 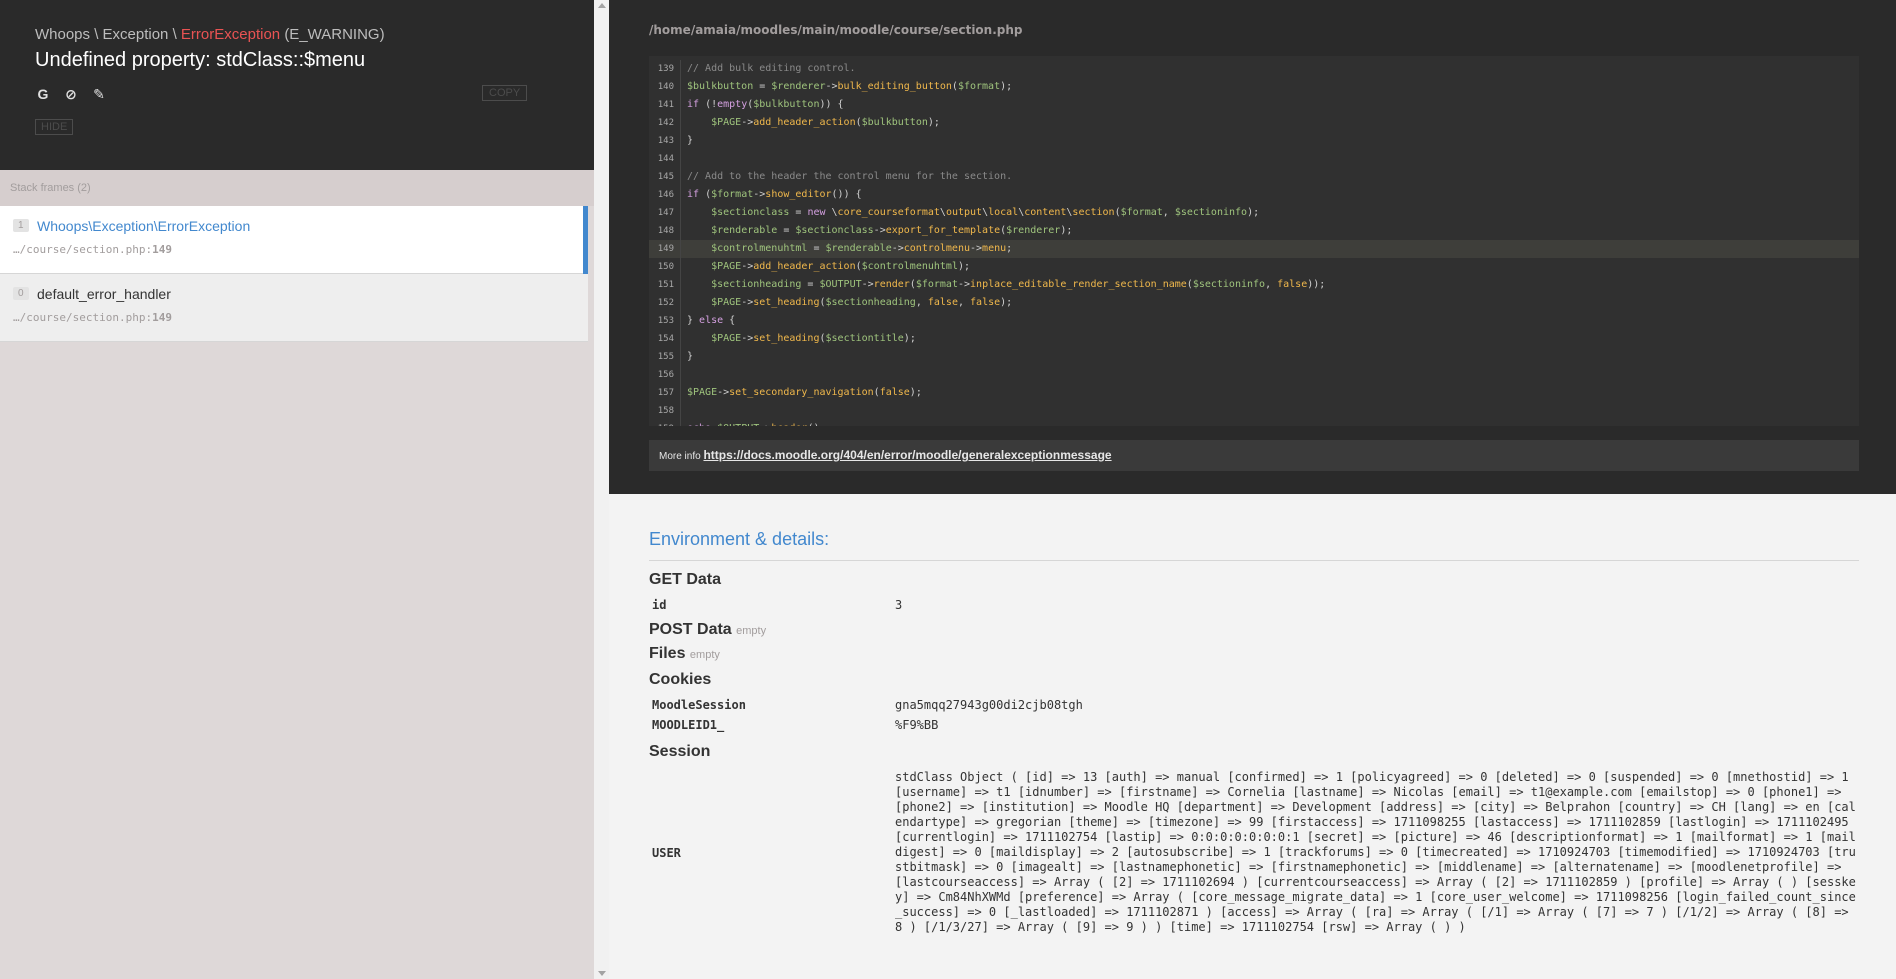 What do you see at coordinates (665, 195) in the screenshot?
I see `line-number: 146` at bounding box center [665, 195].